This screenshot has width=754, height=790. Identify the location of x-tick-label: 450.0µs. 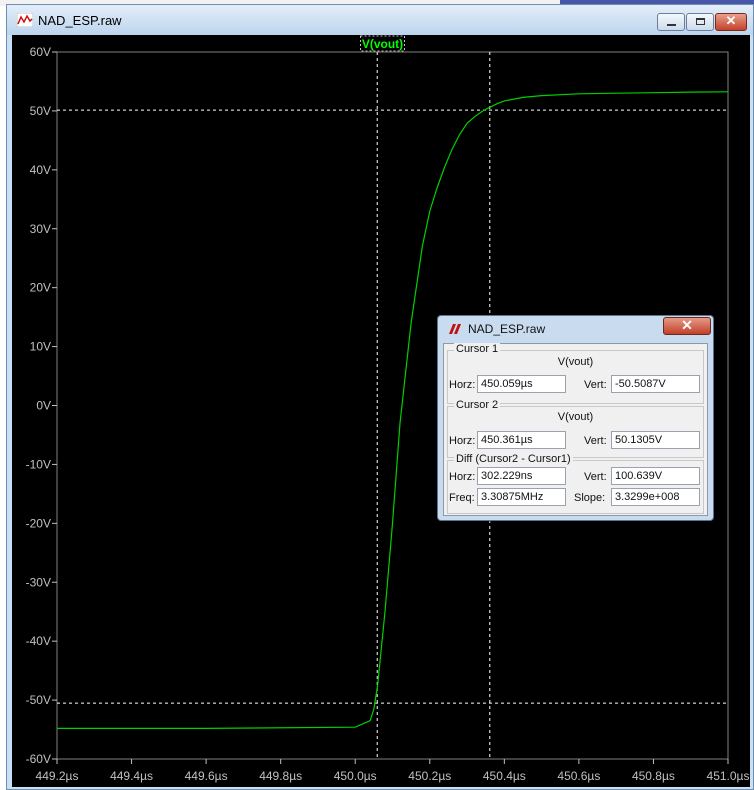
(355, 776).